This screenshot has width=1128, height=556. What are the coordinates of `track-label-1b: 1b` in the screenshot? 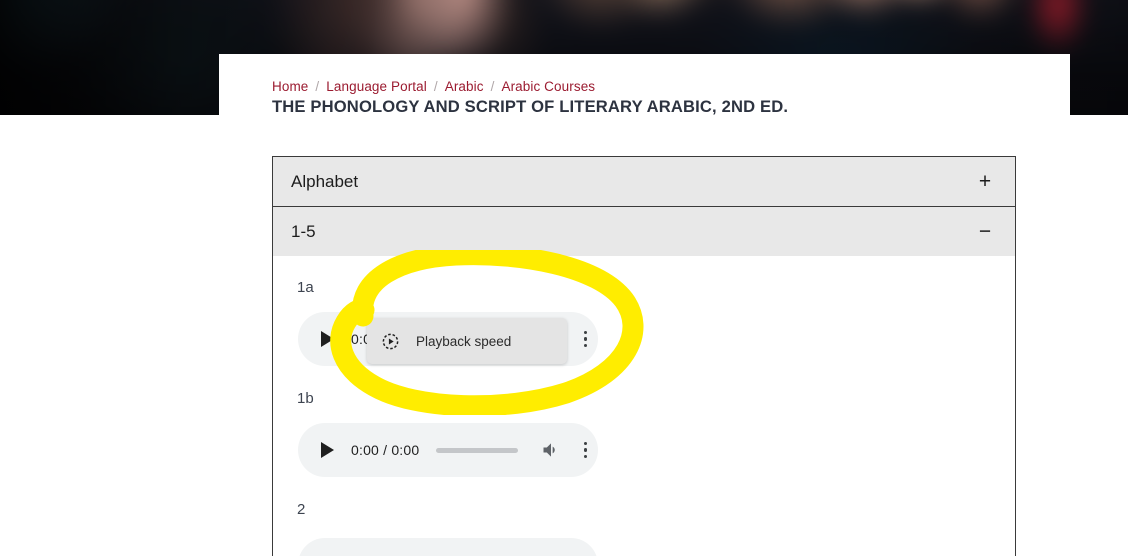 It's located at (305, 398).